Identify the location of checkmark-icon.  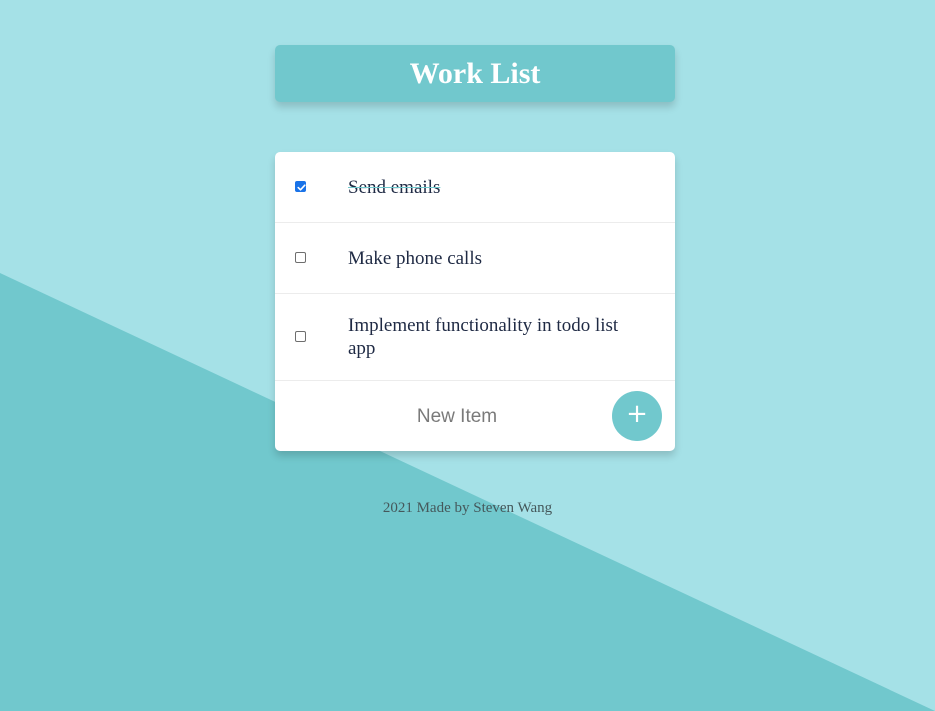
(301, 187).